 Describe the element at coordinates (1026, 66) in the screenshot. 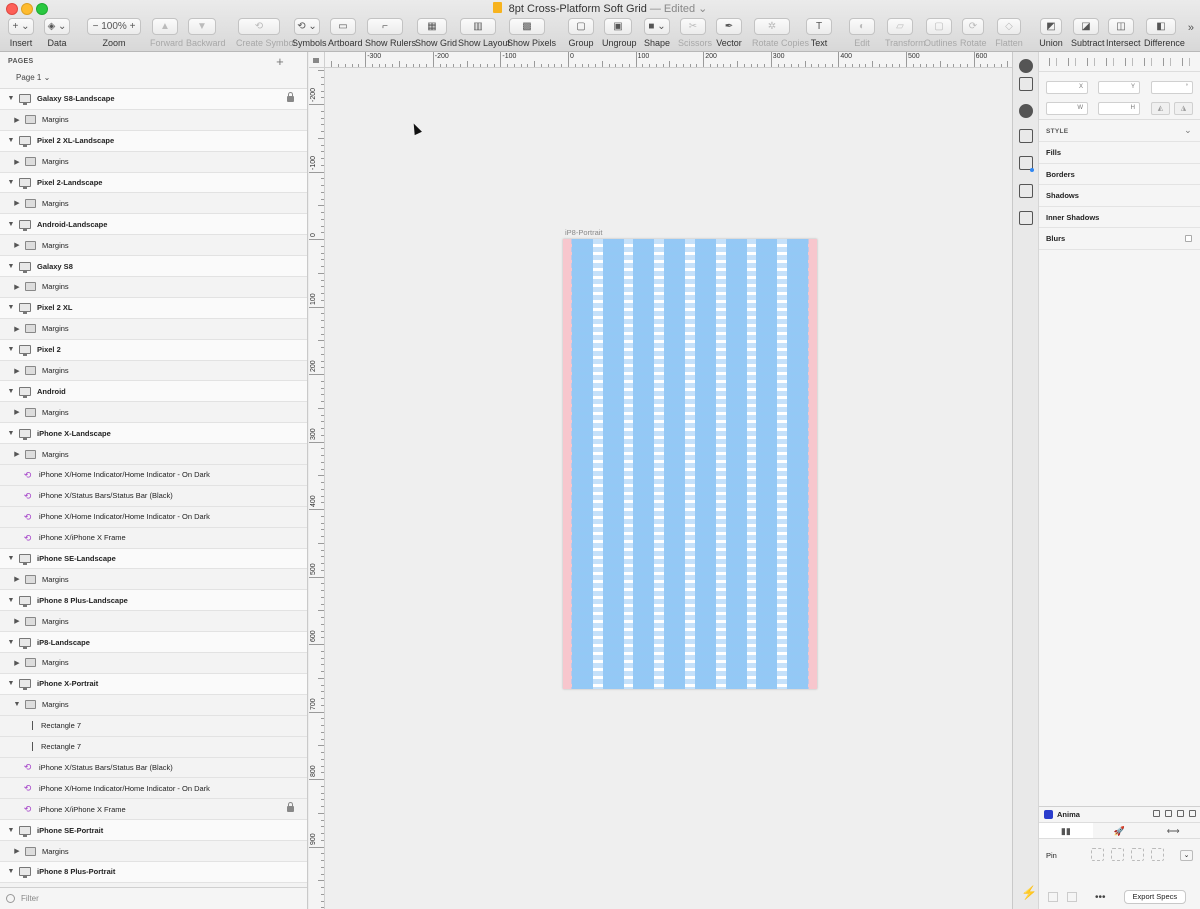

I see `craft-icon` at that location.